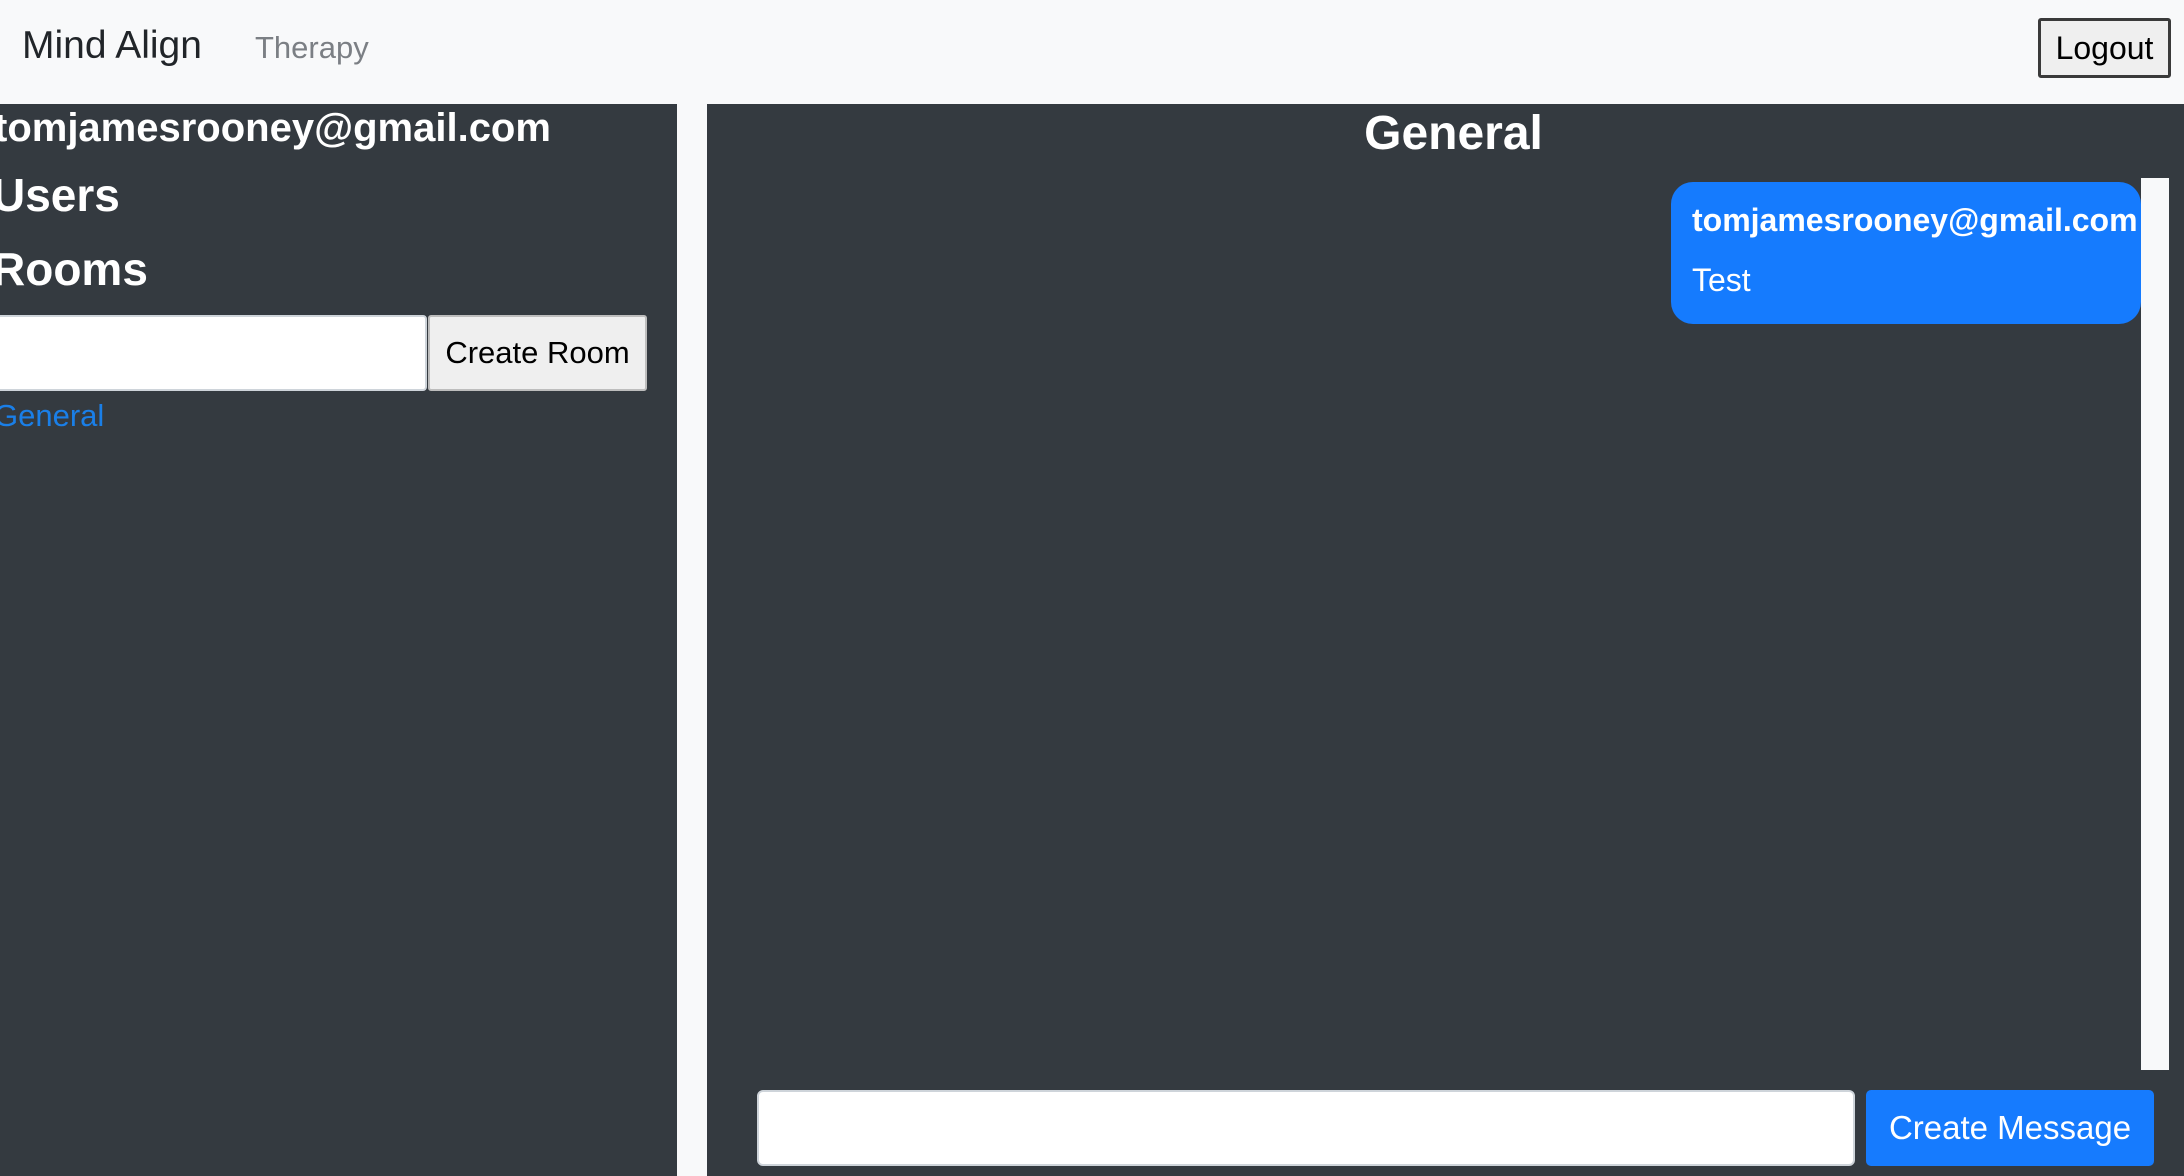 This screenshot has width=2184, height=1176. Describe the element at coordinates (74, 269) in the screenshot. I see `rooms-heading: Rooms` at that location.